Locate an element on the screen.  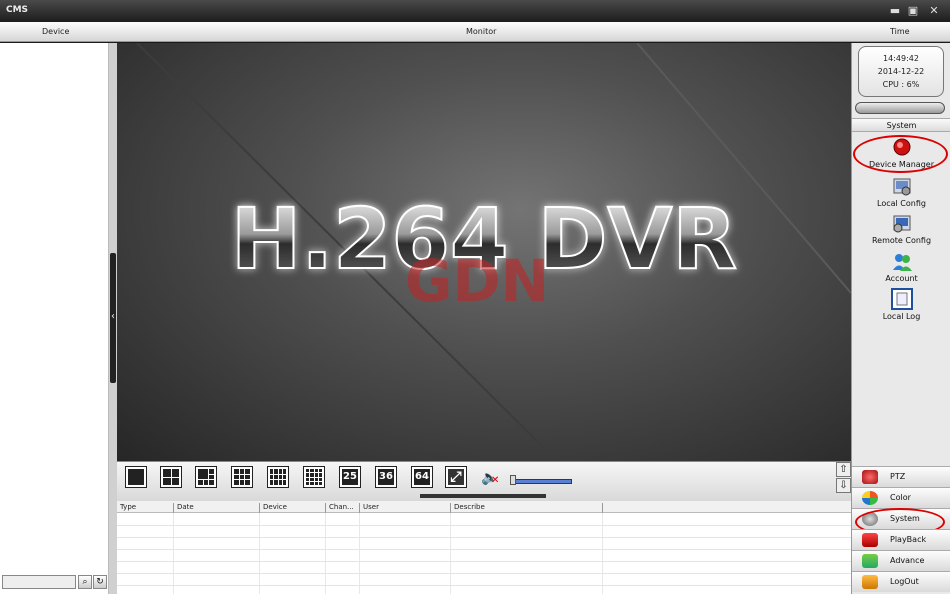
account-item: Account is located at coordinates (901, 267).